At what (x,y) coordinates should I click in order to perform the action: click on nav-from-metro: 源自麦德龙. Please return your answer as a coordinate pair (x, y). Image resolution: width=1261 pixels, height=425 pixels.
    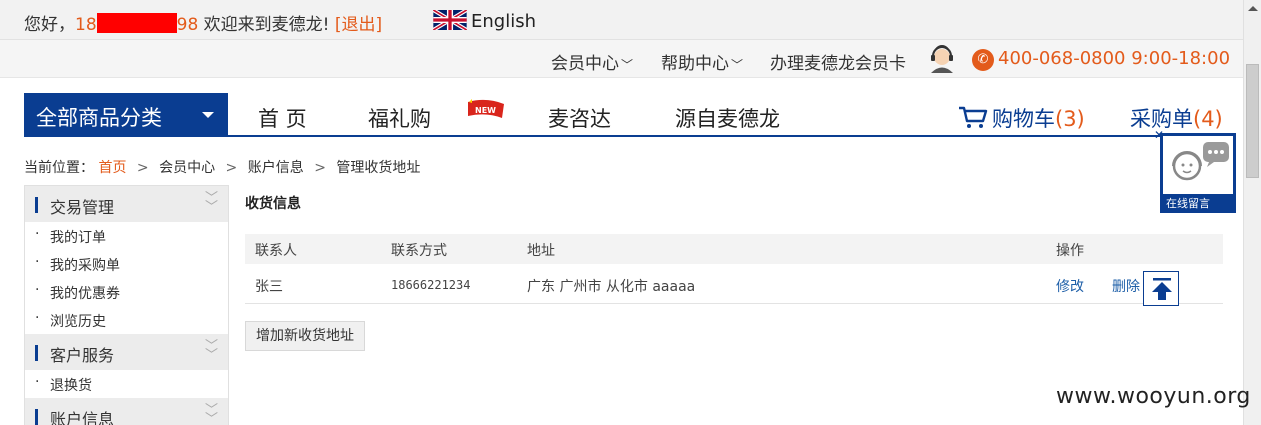
    Looking at the image, I should click on (727, 118).